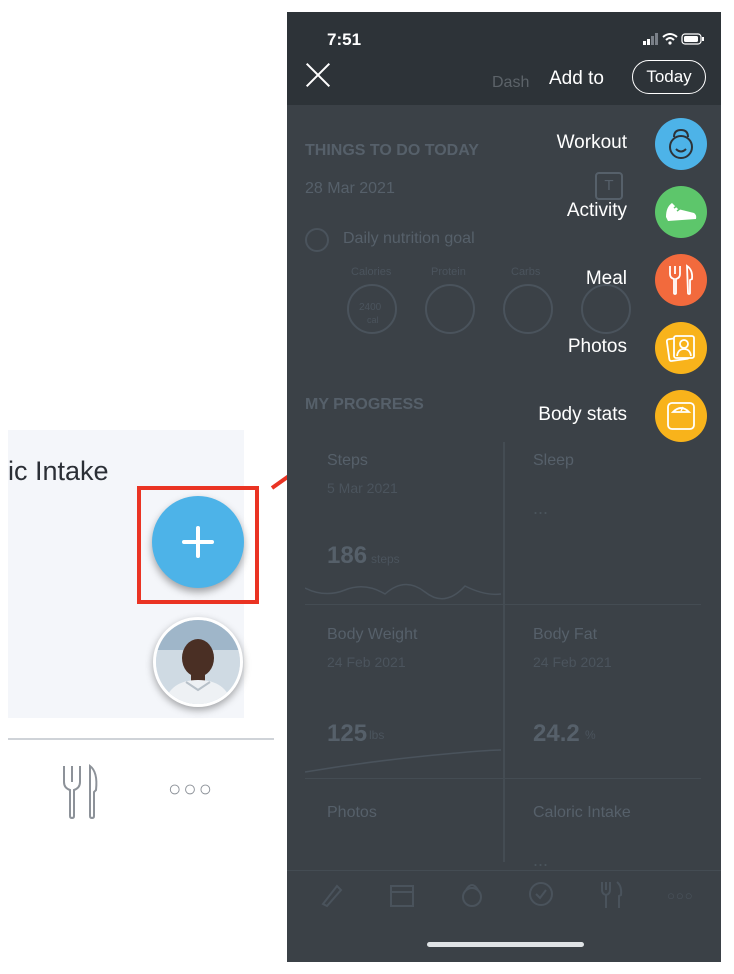 The height and width of the screenshot is (974, 734). I want to click on body-fat-value: 24.2, so click(556, 733).